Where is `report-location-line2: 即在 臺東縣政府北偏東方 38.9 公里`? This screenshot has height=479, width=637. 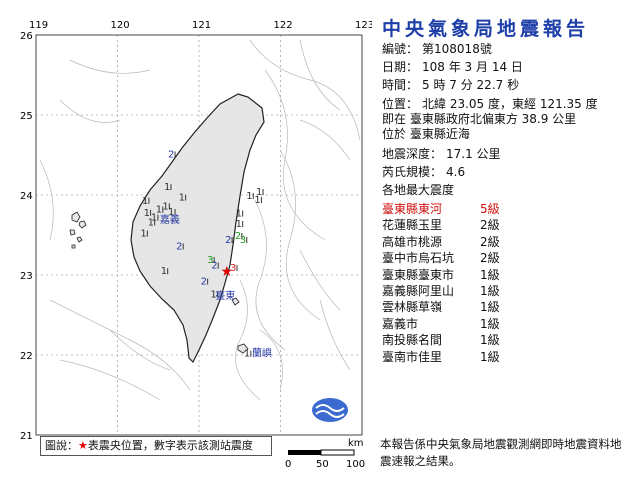 report-location-line2: 即在 臺東縣政府北偏東方 38.9 公里 is located at coordinates (479, 119).